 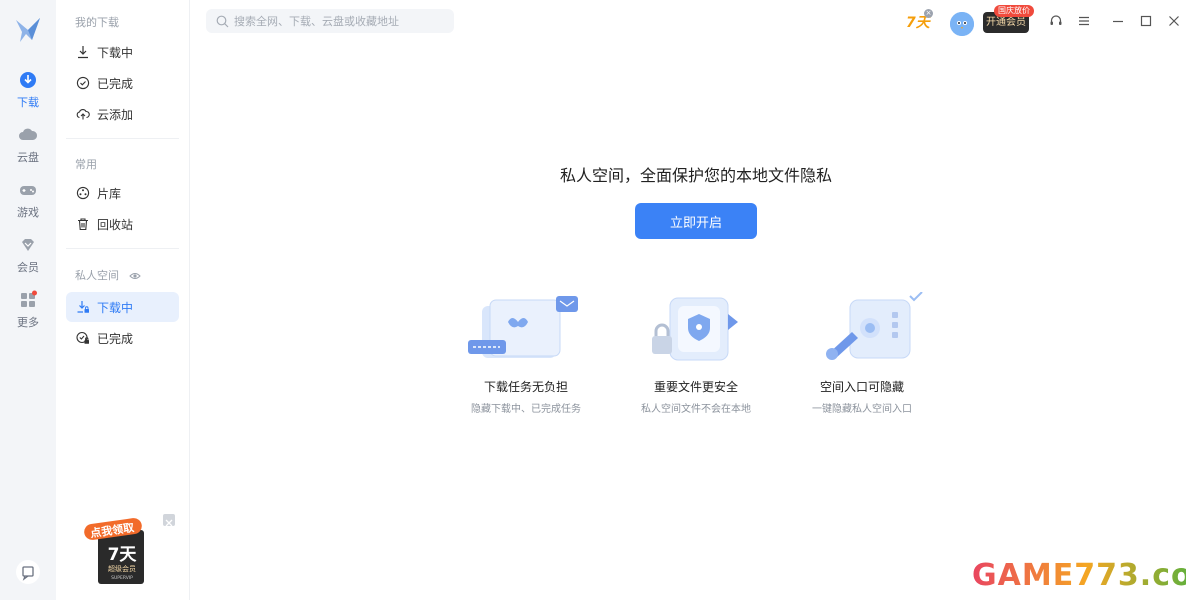 I want to click on download-icon, so click(x=28, y=80).